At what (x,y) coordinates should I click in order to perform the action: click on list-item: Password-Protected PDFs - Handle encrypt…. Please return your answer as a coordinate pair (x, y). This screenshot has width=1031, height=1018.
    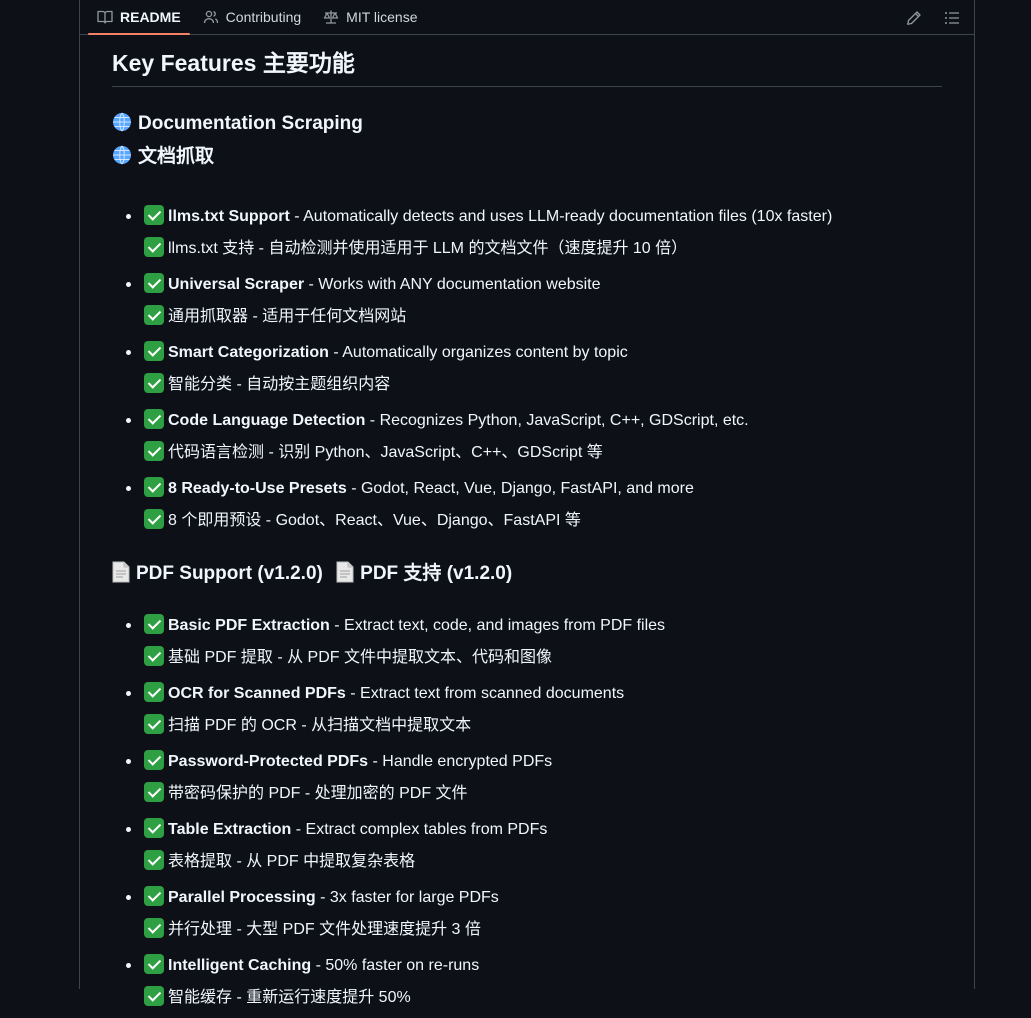
    Looking at the image, I should click on (527, 778).